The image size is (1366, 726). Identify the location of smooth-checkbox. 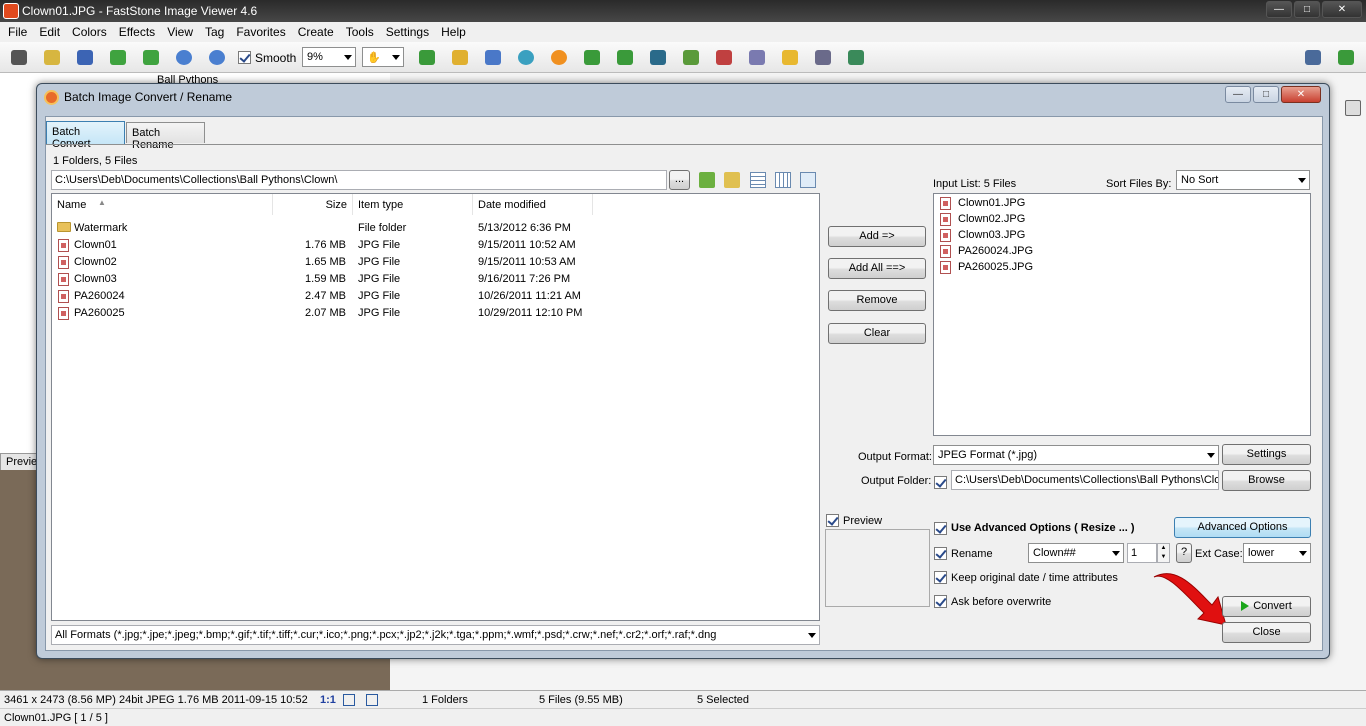
(244, 57).